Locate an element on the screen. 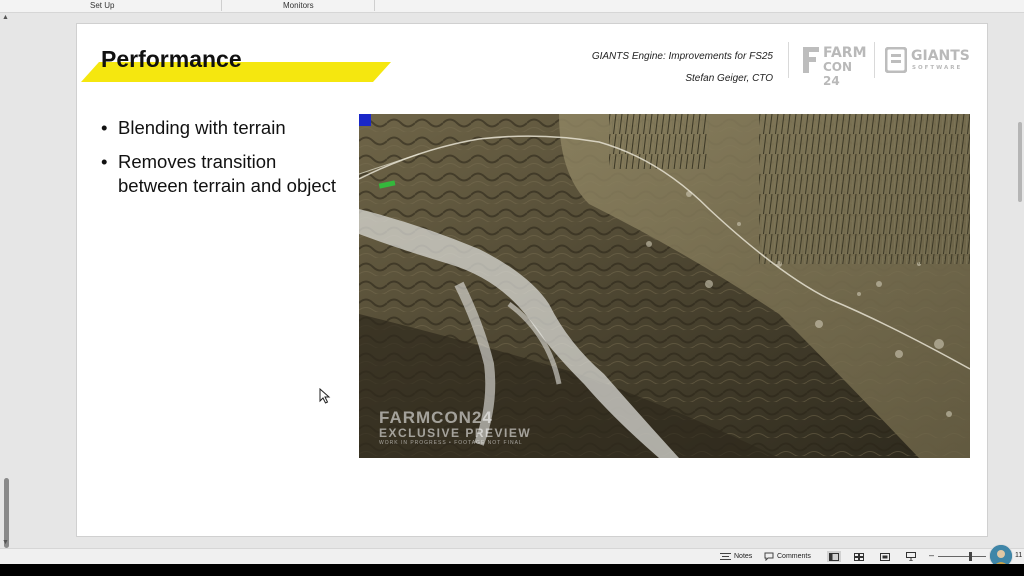 The width and height of the screenshot is (1024, 576). notes-button: Notes is located at coordinates (736, 556).